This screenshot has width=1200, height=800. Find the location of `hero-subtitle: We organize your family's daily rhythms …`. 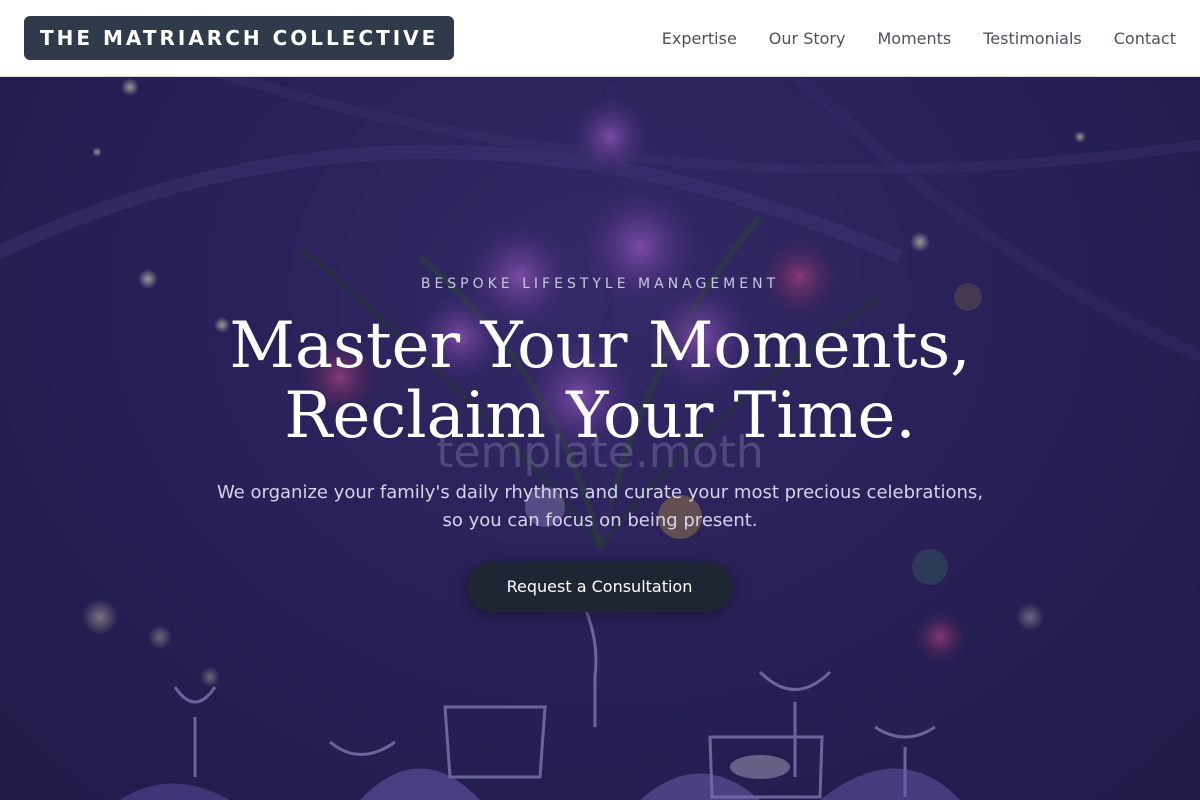

hero-subtitle: We organize your family's daily rhythms … is located at coordinates (600, 507).